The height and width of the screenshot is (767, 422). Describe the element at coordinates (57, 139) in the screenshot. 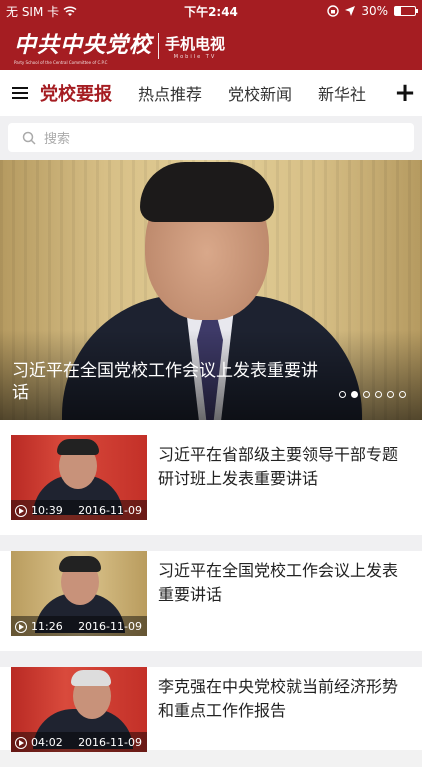

I see `search-placeholder: 搜索` at that location.